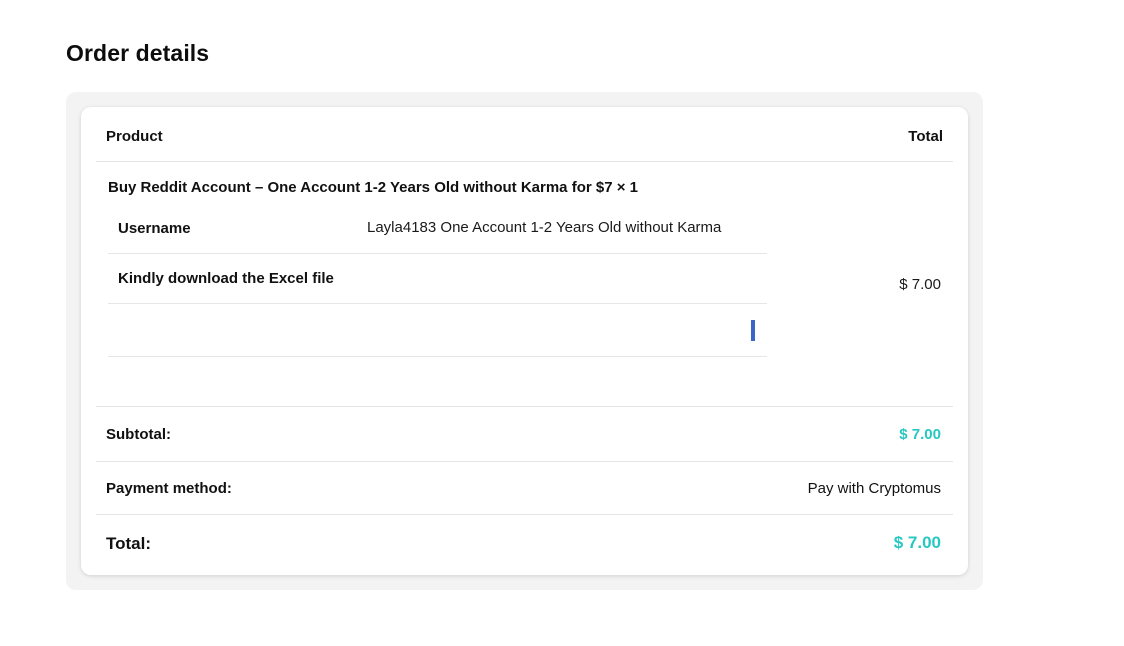 The image size is (1124, 646). I want to click on item-total-value: $ 7.00, so click(920, 284).